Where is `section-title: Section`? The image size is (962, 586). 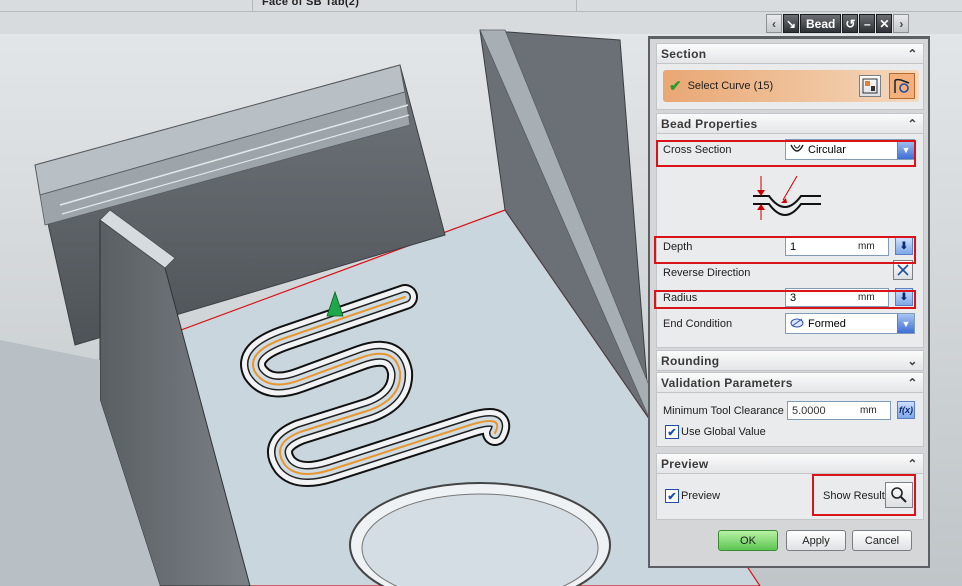 section-title: Section is located at coordinates (684, 53).